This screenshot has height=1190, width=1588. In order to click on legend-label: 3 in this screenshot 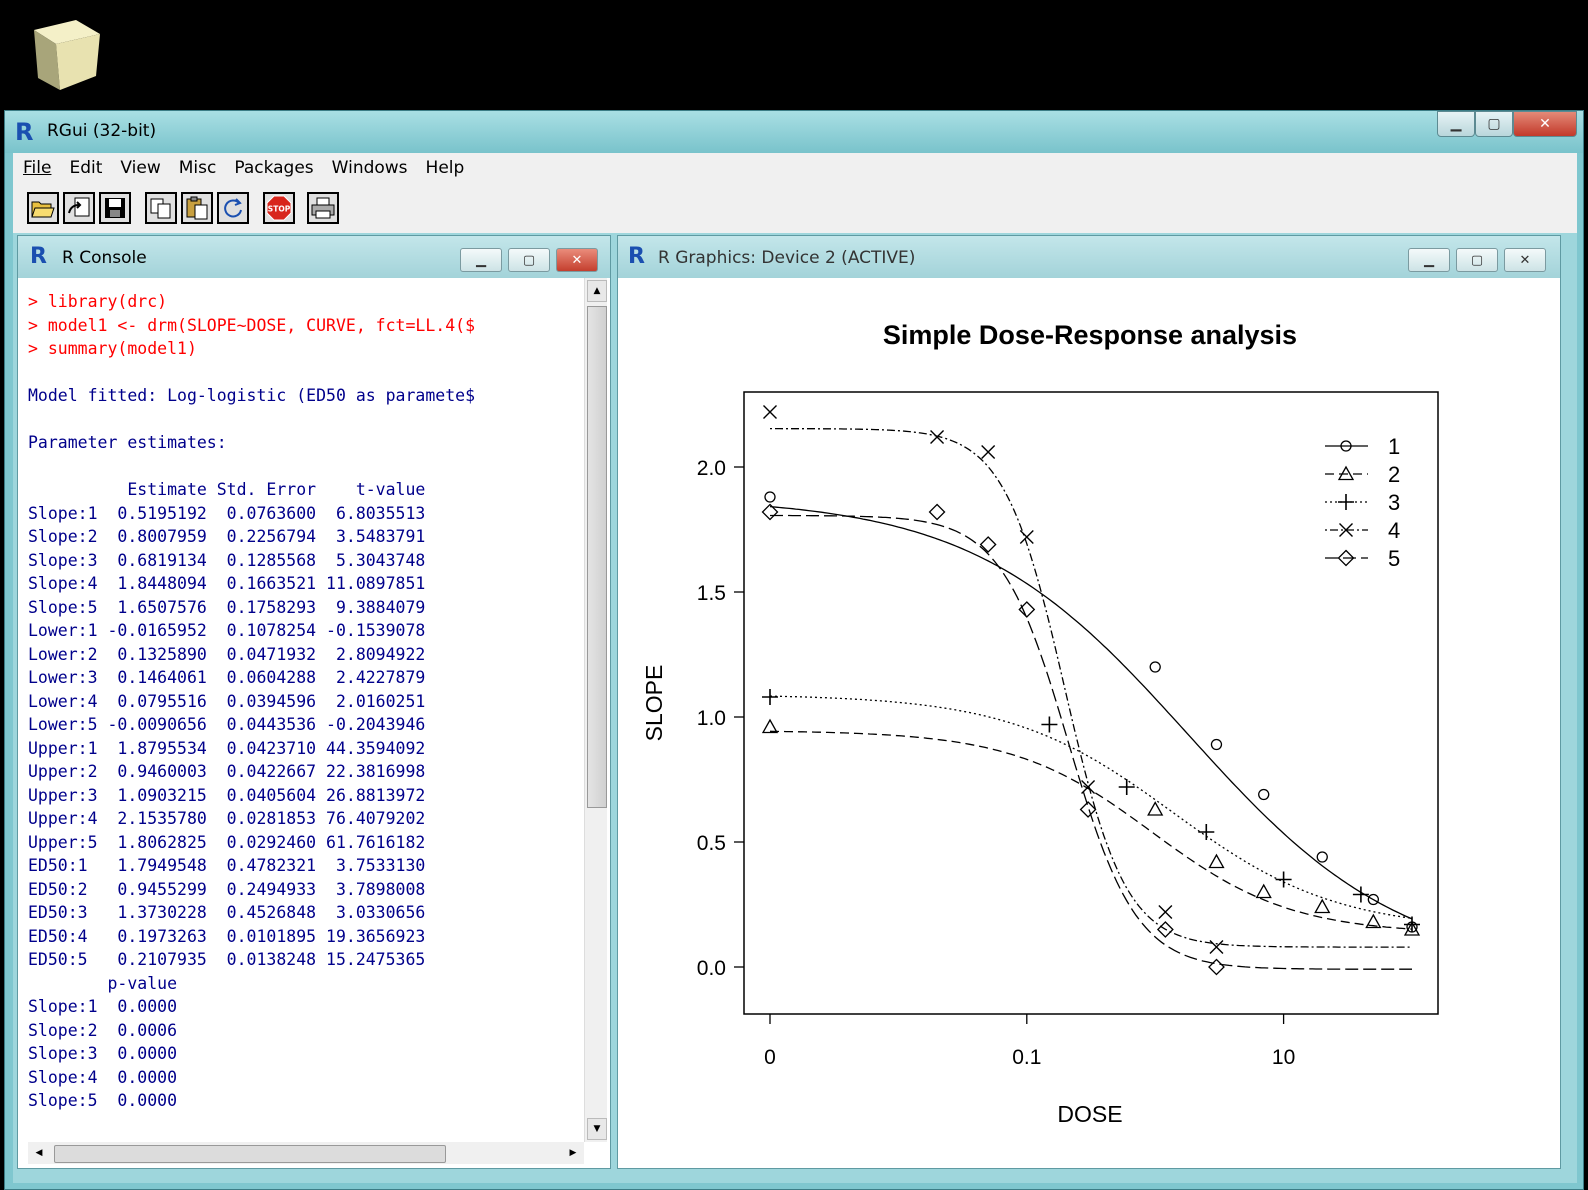, I will do `click(1394, 502)`.